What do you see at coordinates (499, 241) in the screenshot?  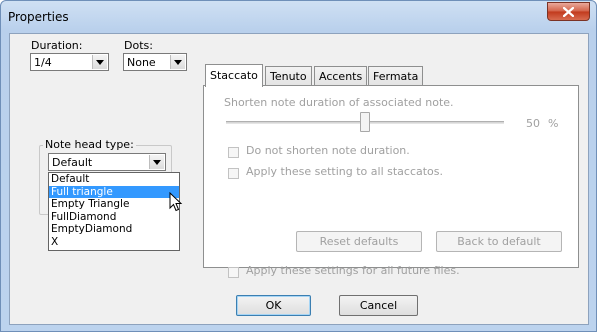 I see `back-to-default-button: Back to default` at bounding box center [499, 241].